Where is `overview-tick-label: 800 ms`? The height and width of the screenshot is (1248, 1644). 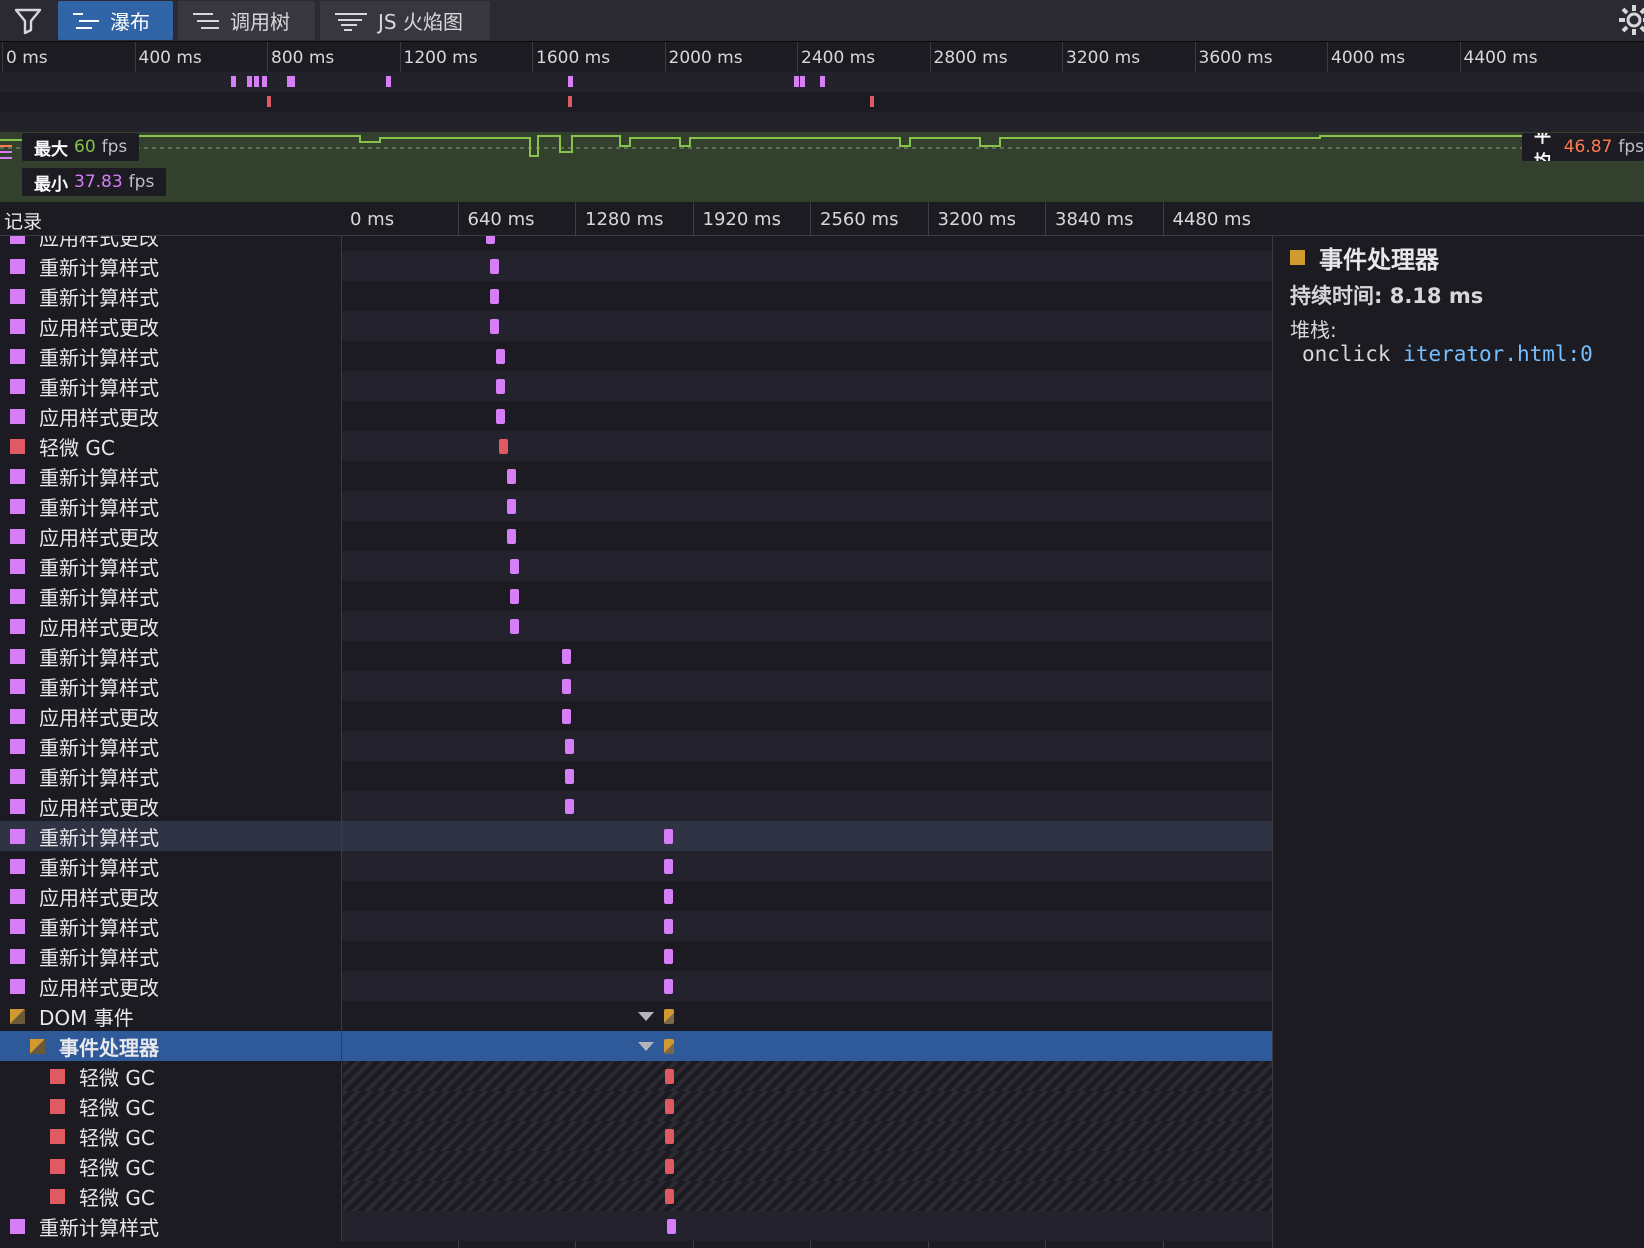 overview-tick-label: 800 ms is located at coordinates (303, 58).